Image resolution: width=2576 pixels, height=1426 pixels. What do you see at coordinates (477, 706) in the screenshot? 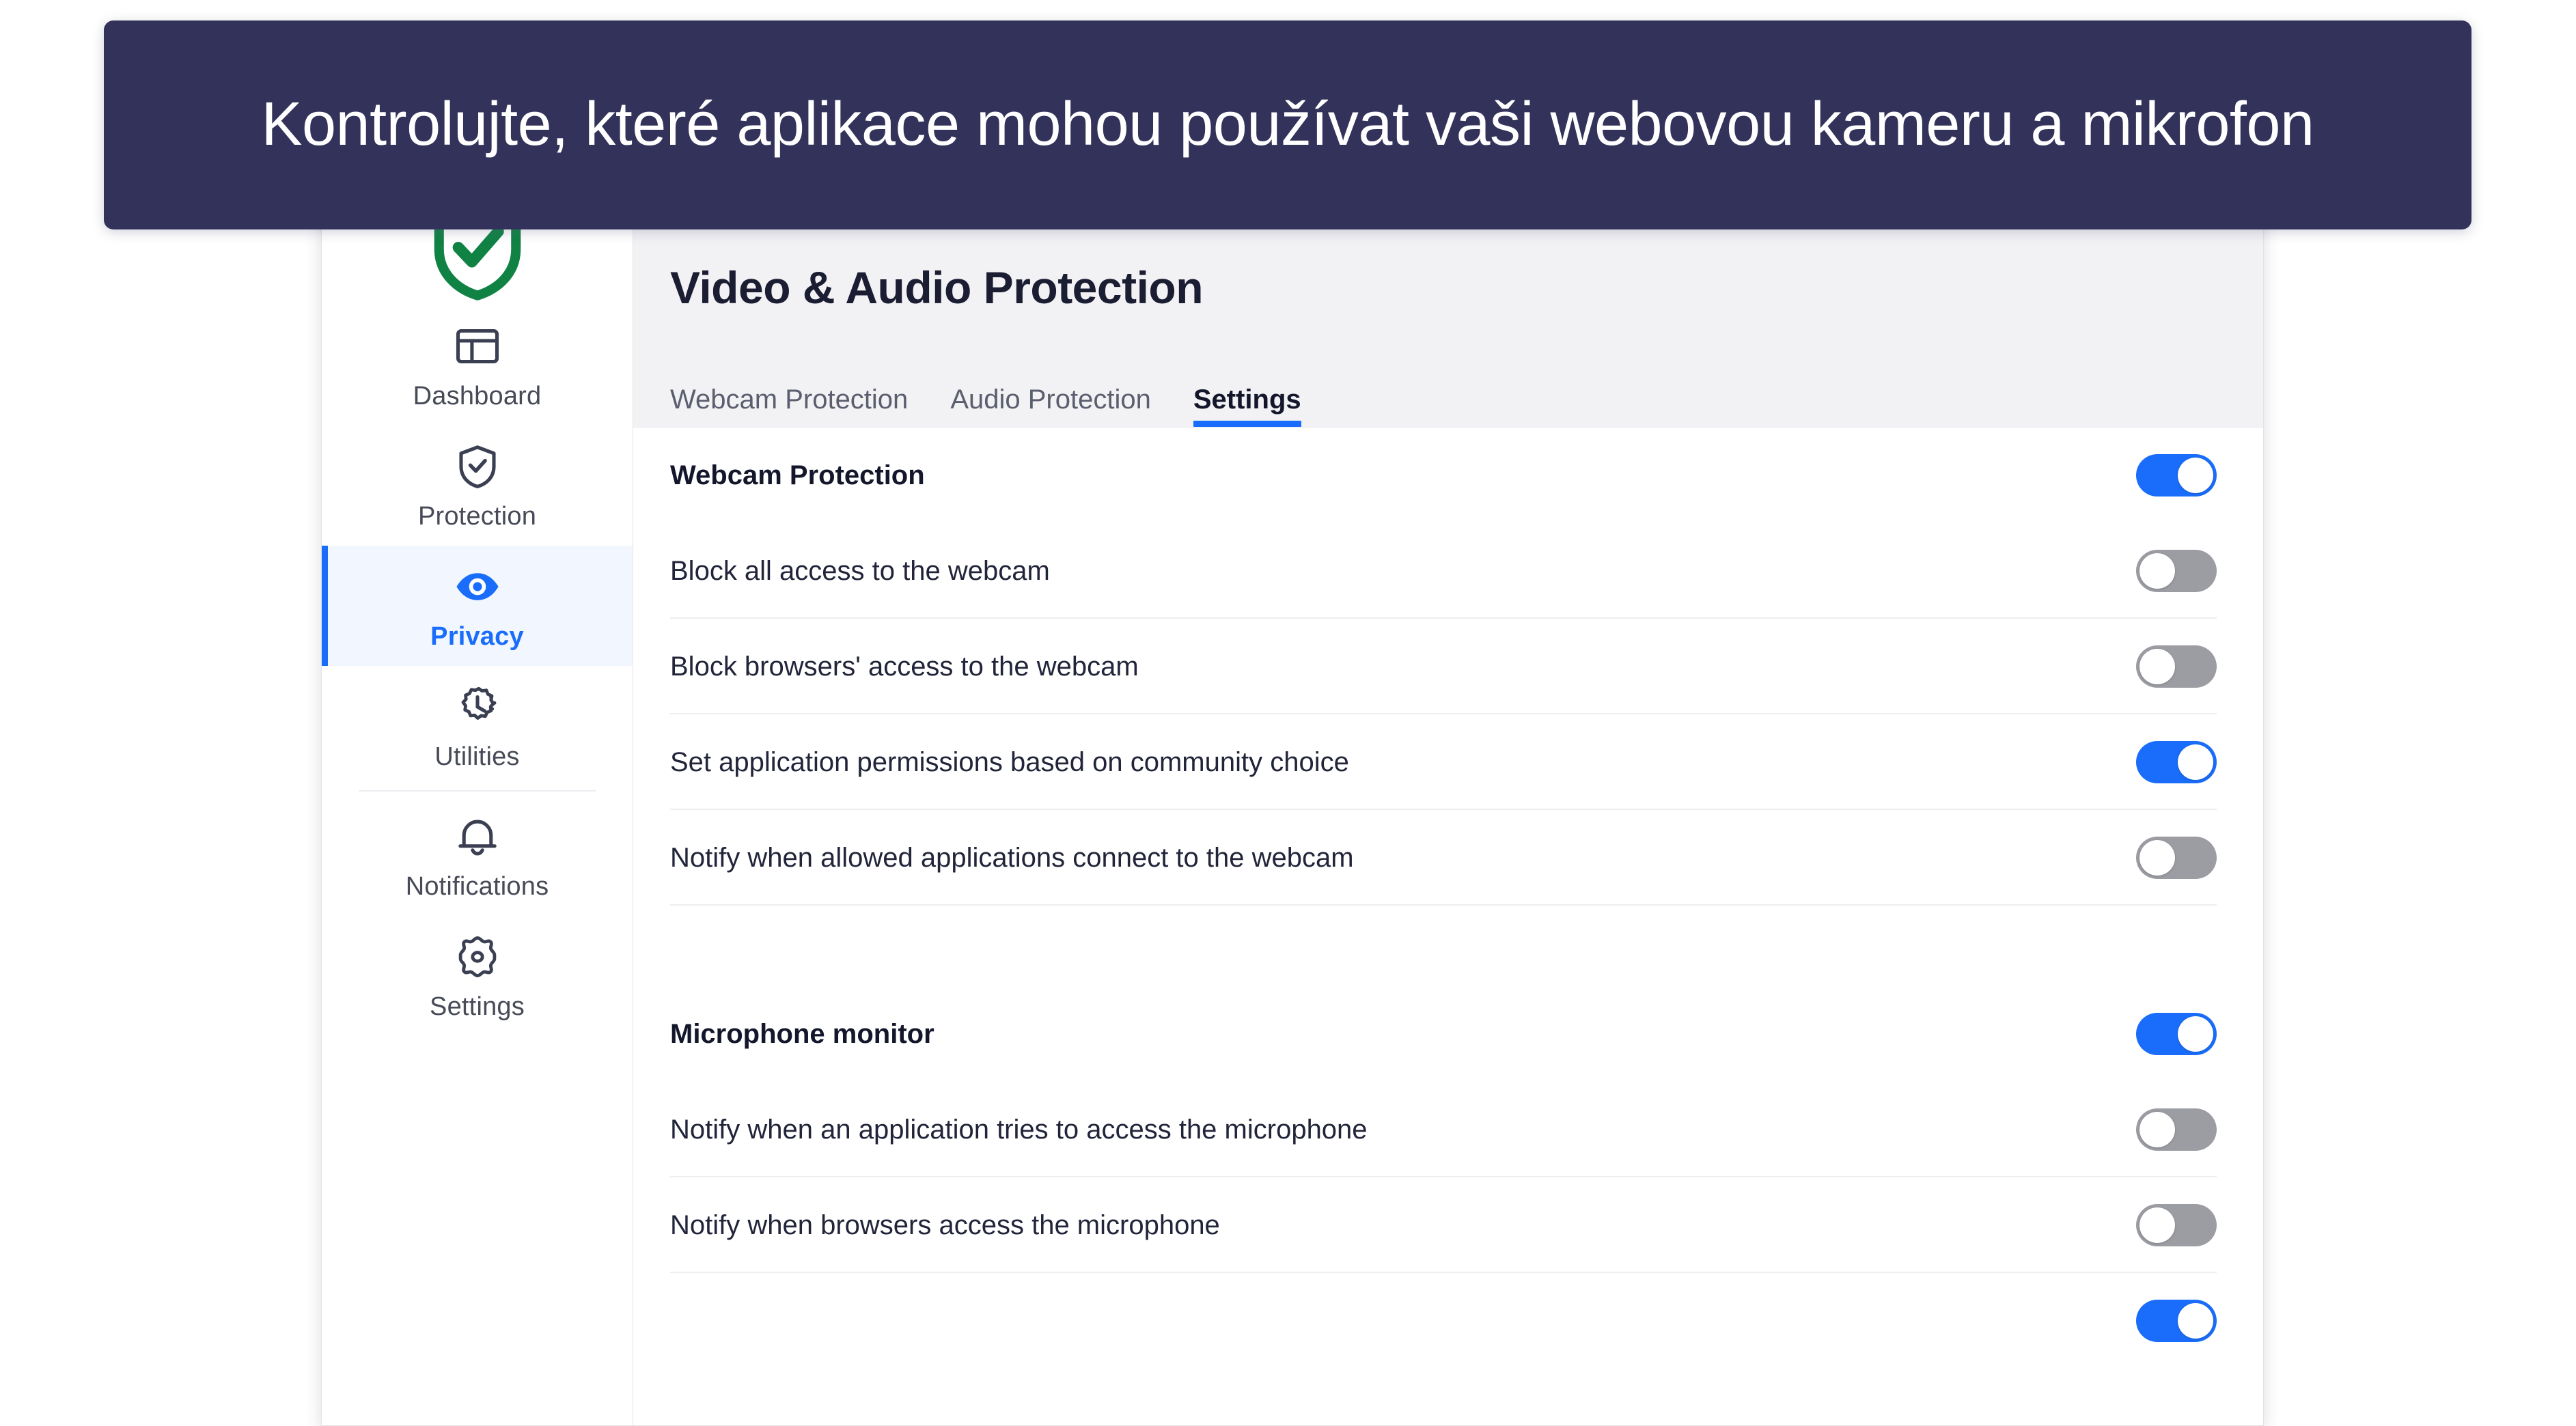
I see `gear-clock-icon` at bounding box center [477, 706].